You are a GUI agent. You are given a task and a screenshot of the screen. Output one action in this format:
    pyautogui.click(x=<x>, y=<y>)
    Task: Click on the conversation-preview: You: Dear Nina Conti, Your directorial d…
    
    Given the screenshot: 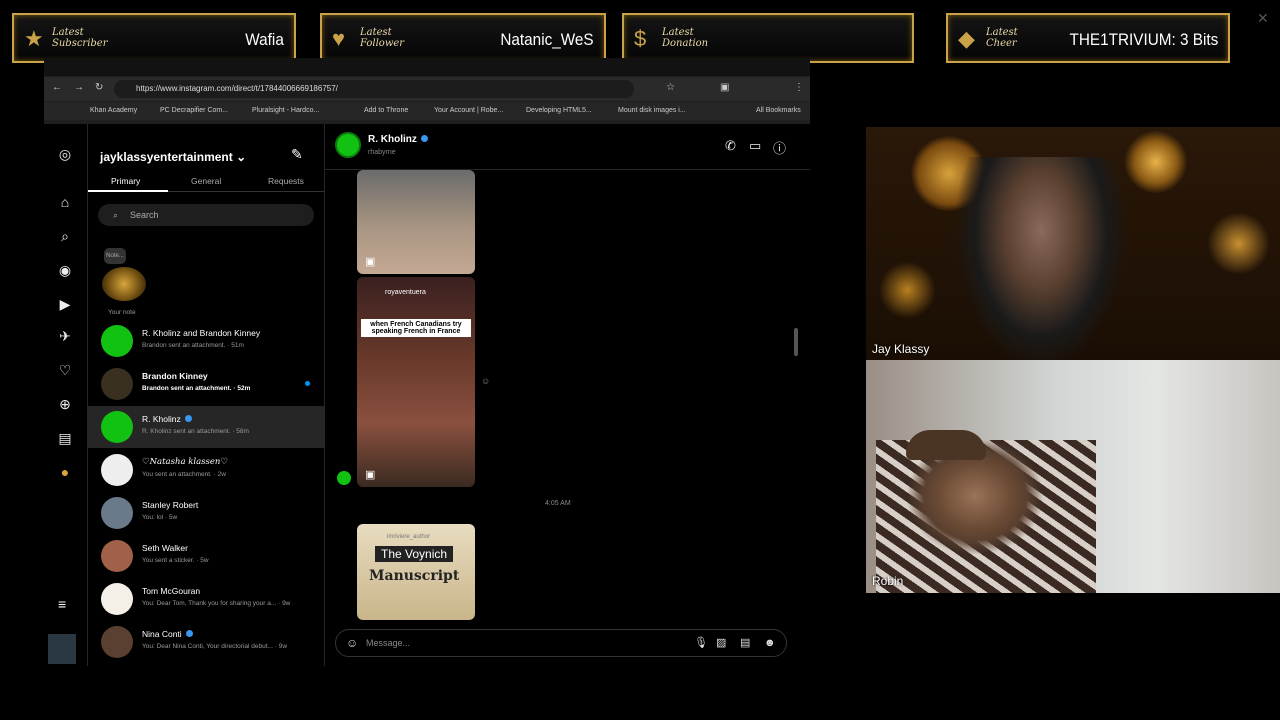 What is the action you would take?
    pyautogui.click(x=215, y=646)
    